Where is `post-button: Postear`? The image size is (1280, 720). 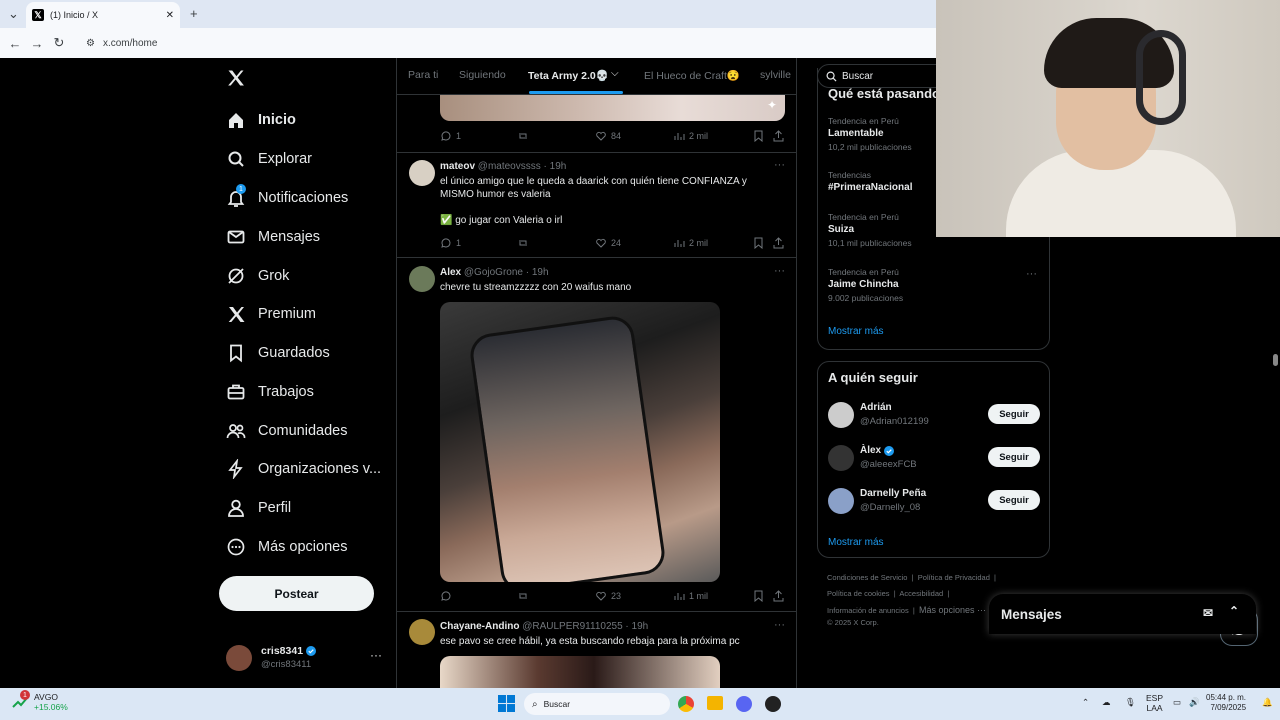
post-button: Postear is located at coordinates (296, 593).